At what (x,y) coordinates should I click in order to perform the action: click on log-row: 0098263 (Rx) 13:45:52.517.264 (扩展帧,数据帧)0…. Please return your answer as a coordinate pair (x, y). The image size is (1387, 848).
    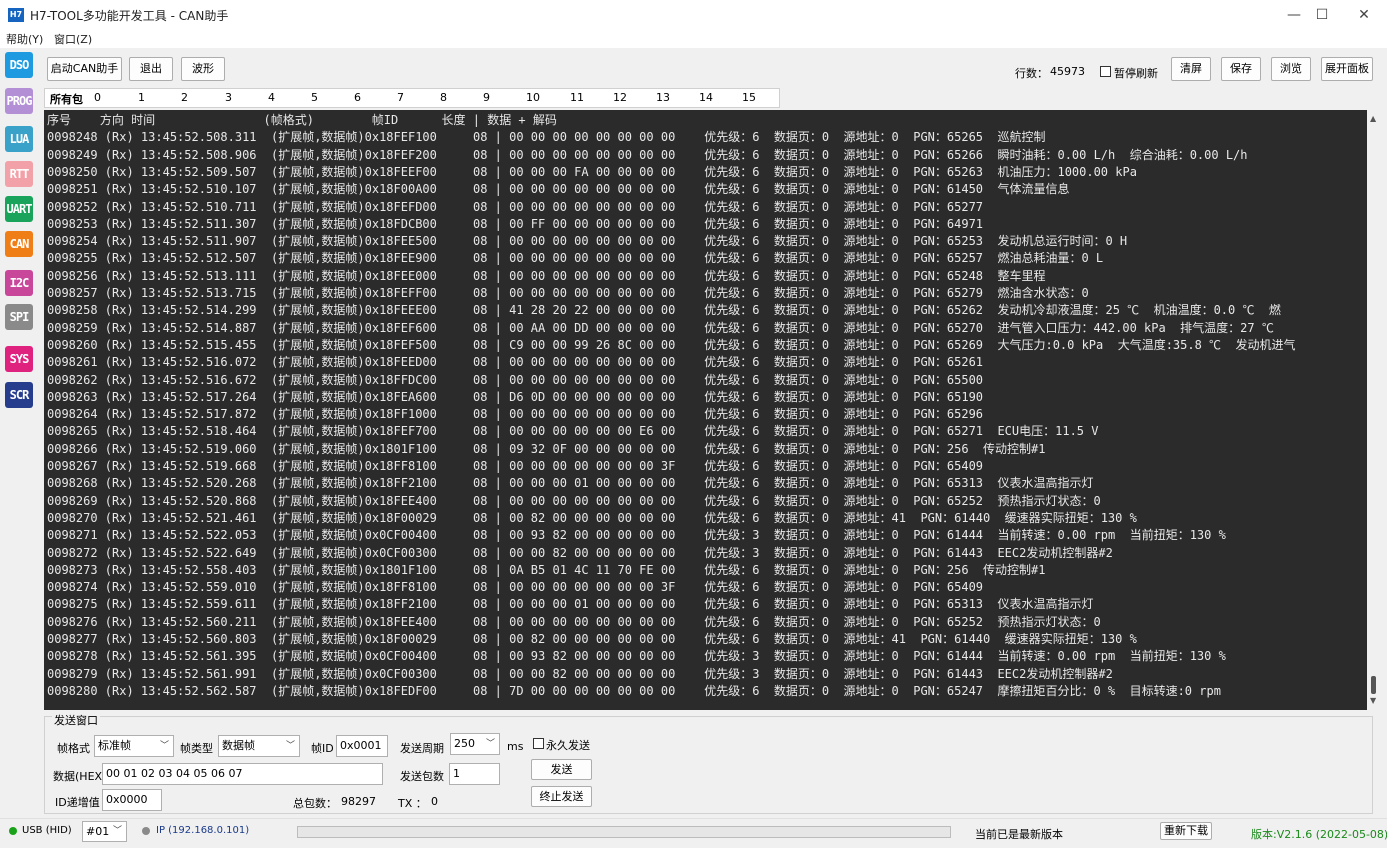
    Looking at the image, I should click on (515, 396).